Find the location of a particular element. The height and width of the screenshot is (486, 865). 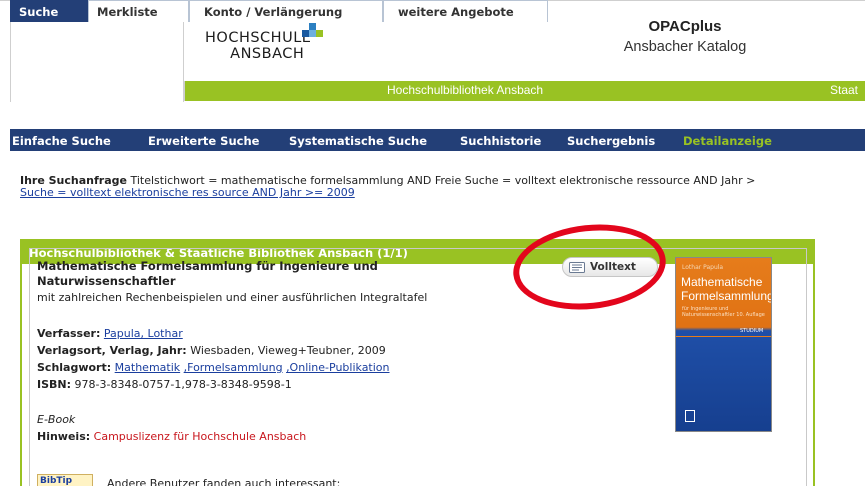

nav-suchhistorie: Suchhistorie is located at coordinates (500, 141).